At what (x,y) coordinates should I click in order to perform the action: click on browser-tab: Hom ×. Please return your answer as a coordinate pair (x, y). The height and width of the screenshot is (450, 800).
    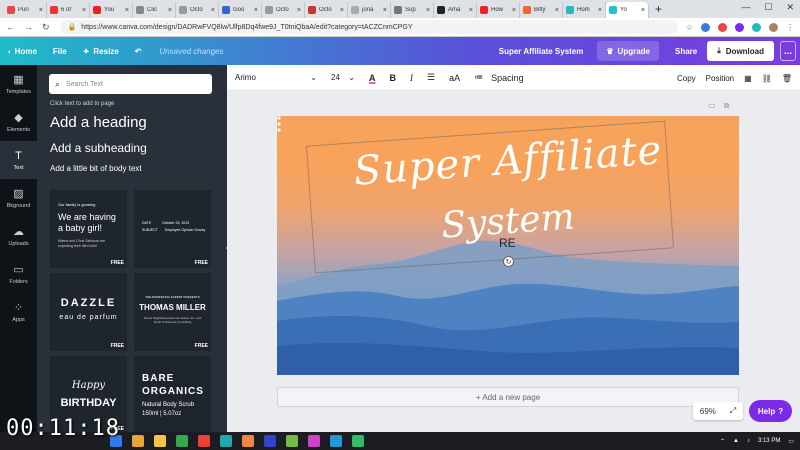
    Looking at the image, I should click on (584, 10).